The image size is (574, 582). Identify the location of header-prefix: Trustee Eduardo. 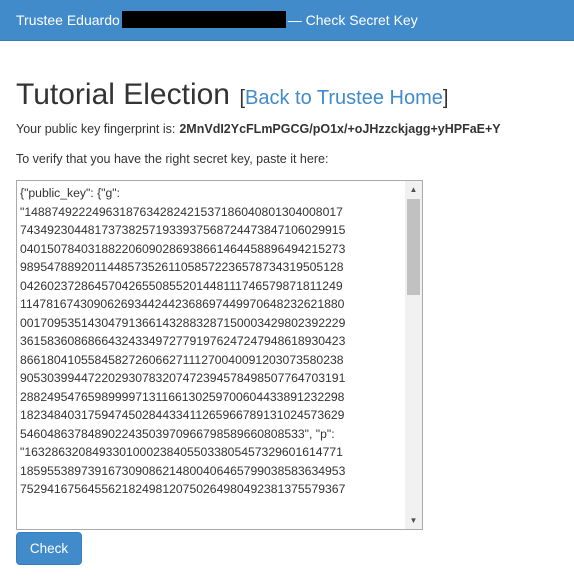
(68, 20).